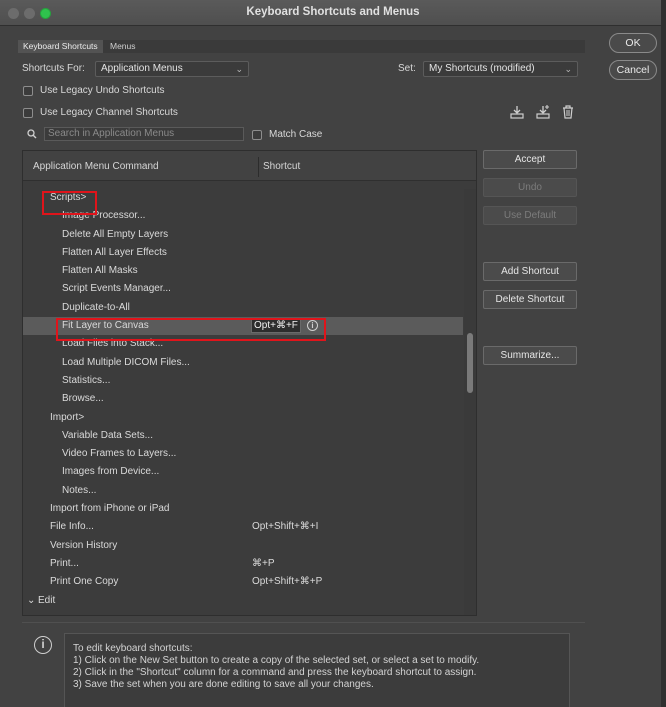  Describe the element at coordinates (530, 187) in the screenshot. I see `undo-button: Undo` at that location.